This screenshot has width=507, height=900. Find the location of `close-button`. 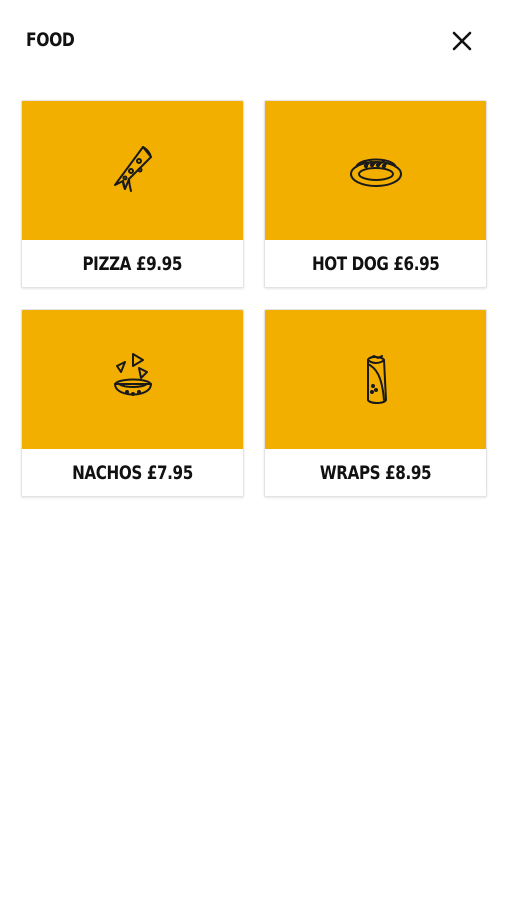

close-button is located at coordinates (462, 41).